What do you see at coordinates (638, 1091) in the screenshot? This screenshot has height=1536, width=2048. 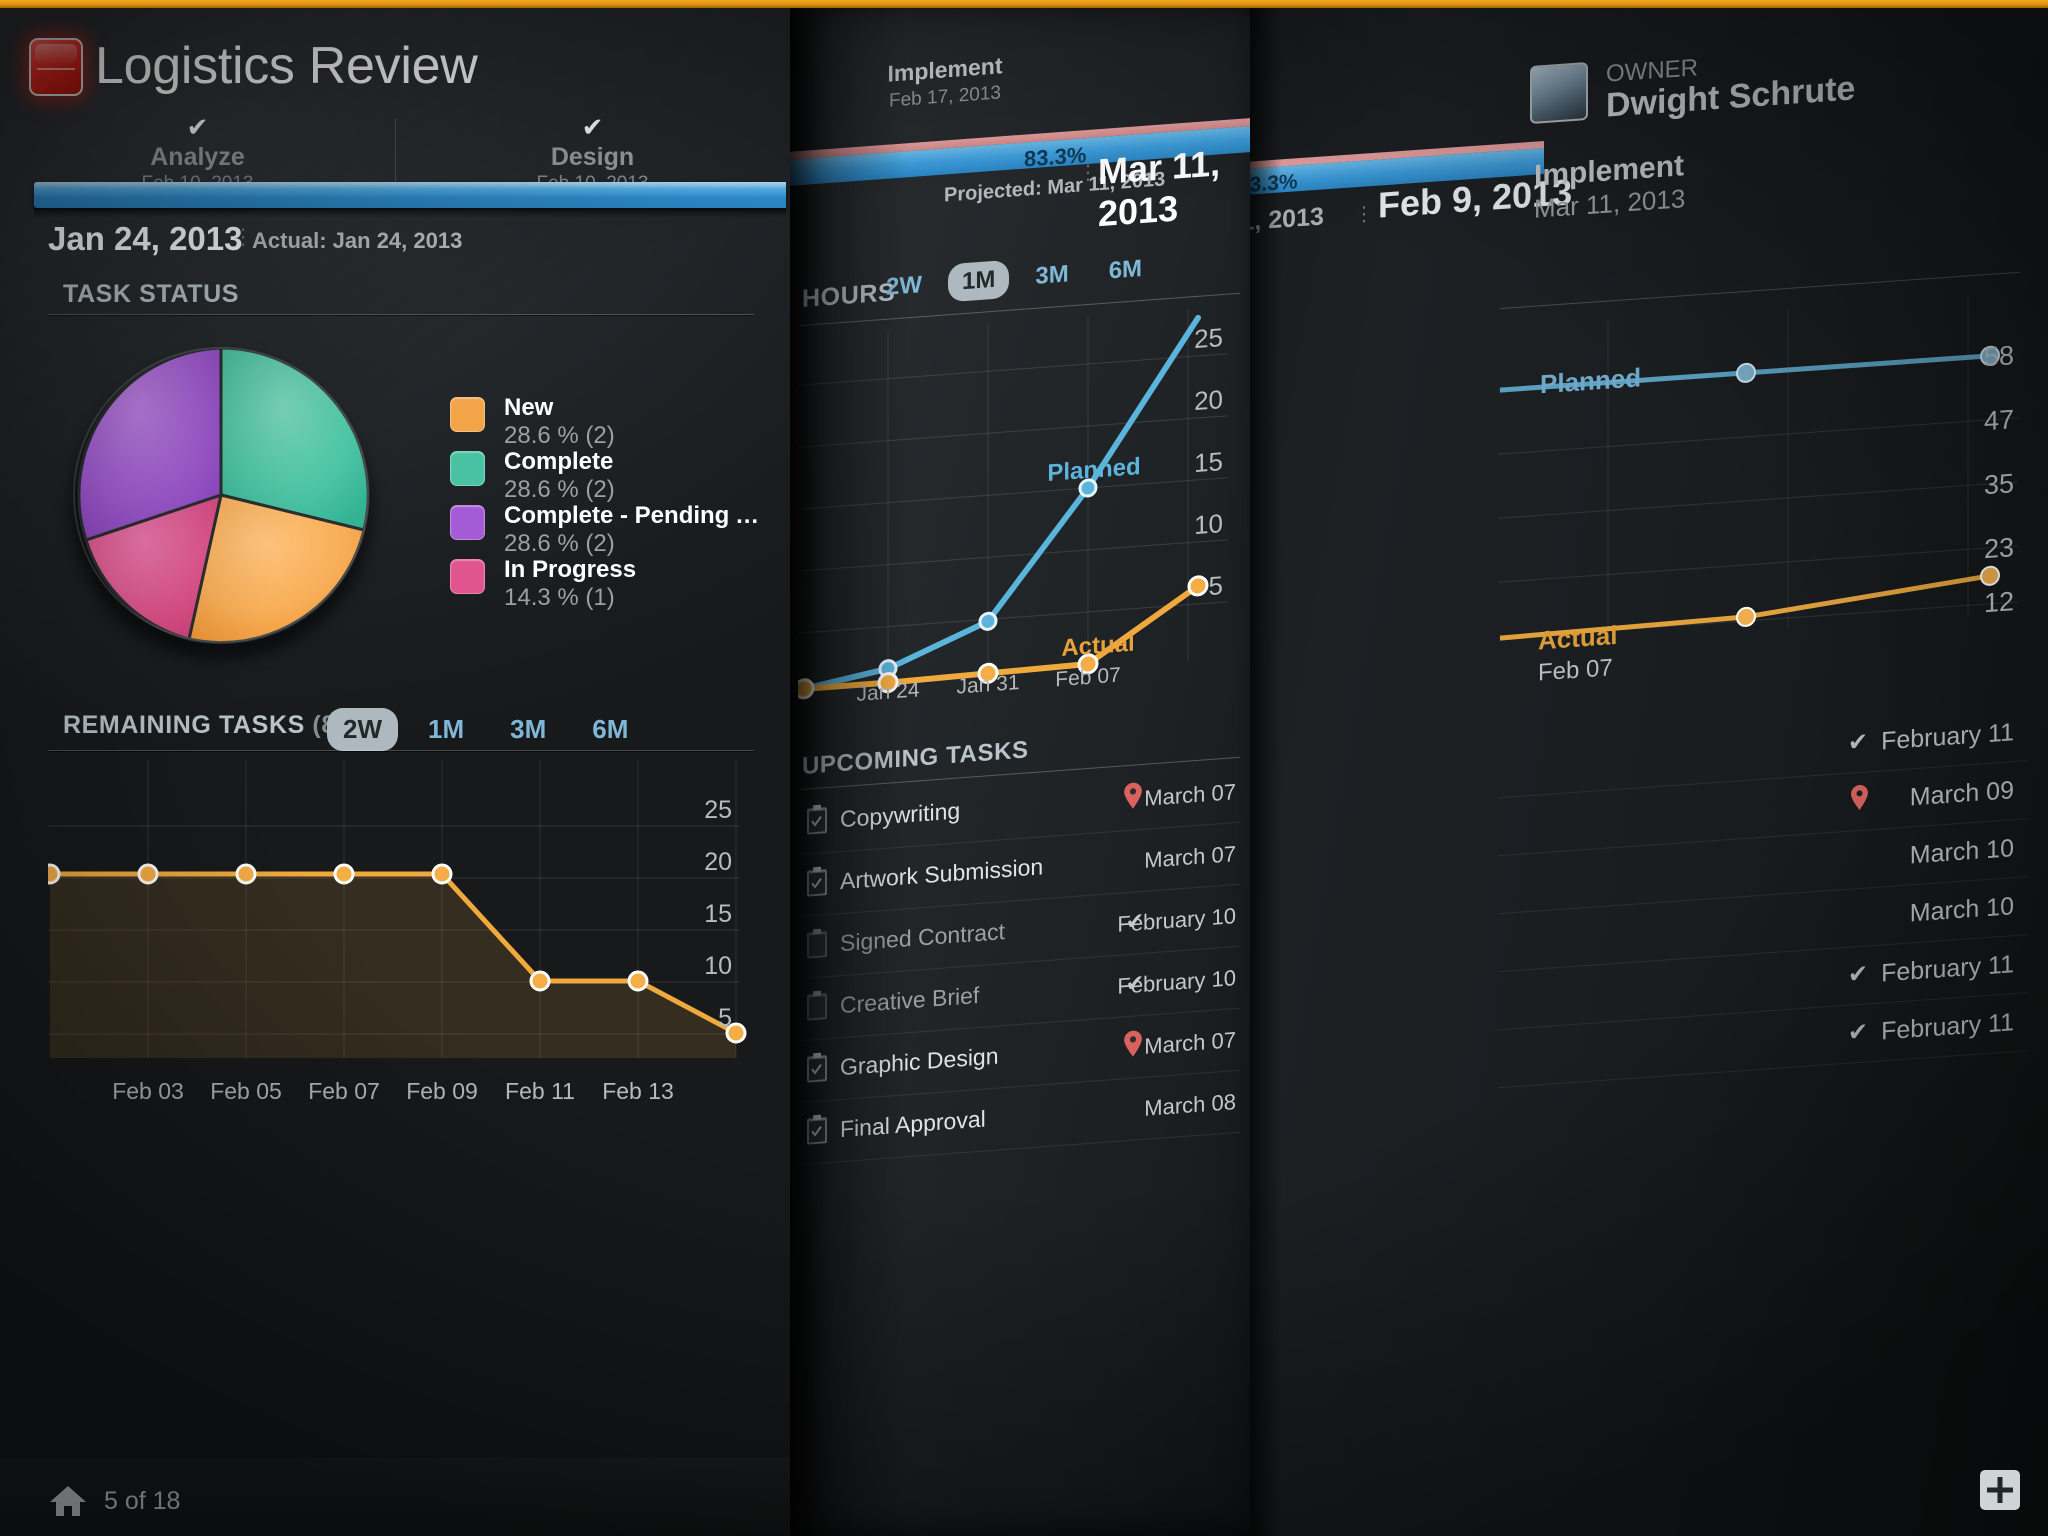 I see `xtick: Feb 13` at bounding box center [638, 1091].